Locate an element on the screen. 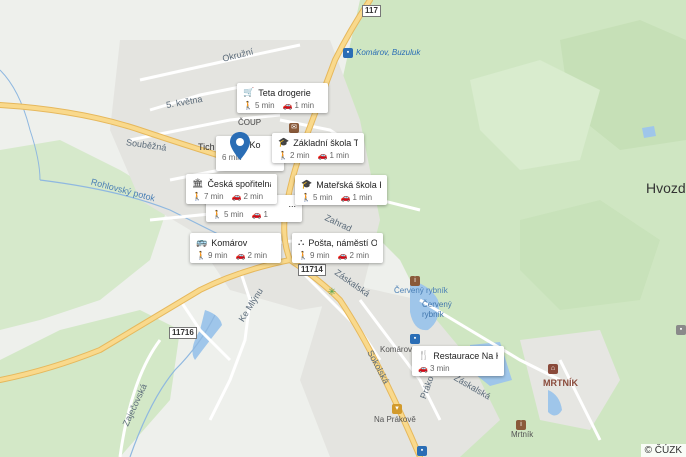  place-label-tich: Tich is located at coordinates (206, 147).